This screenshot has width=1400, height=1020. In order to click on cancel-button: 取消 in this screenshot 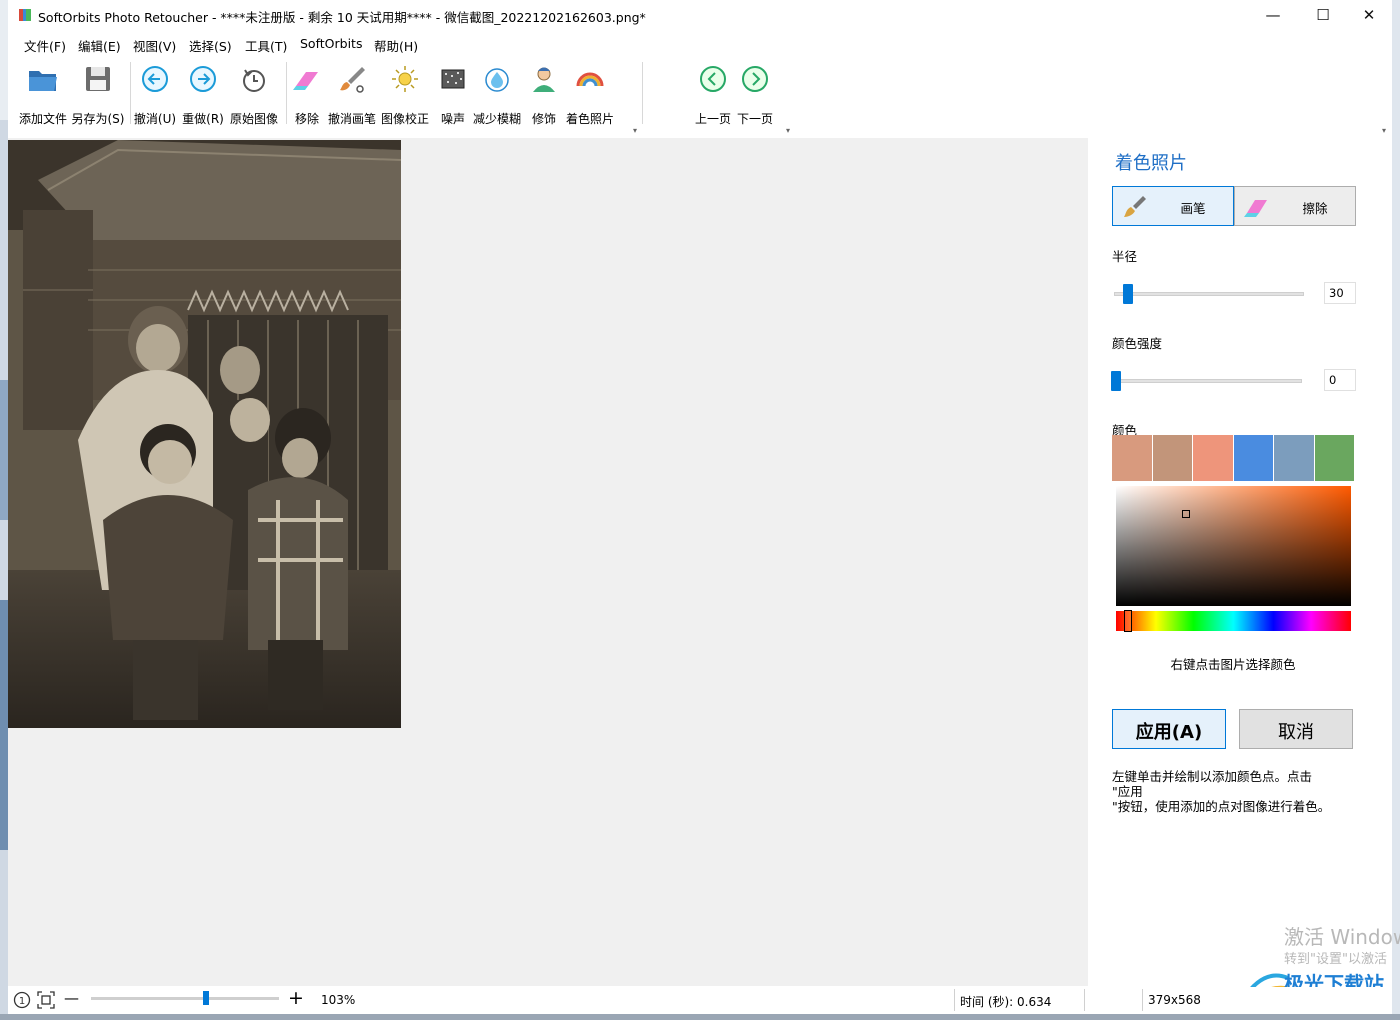, I will do `click(1296, 729)`.